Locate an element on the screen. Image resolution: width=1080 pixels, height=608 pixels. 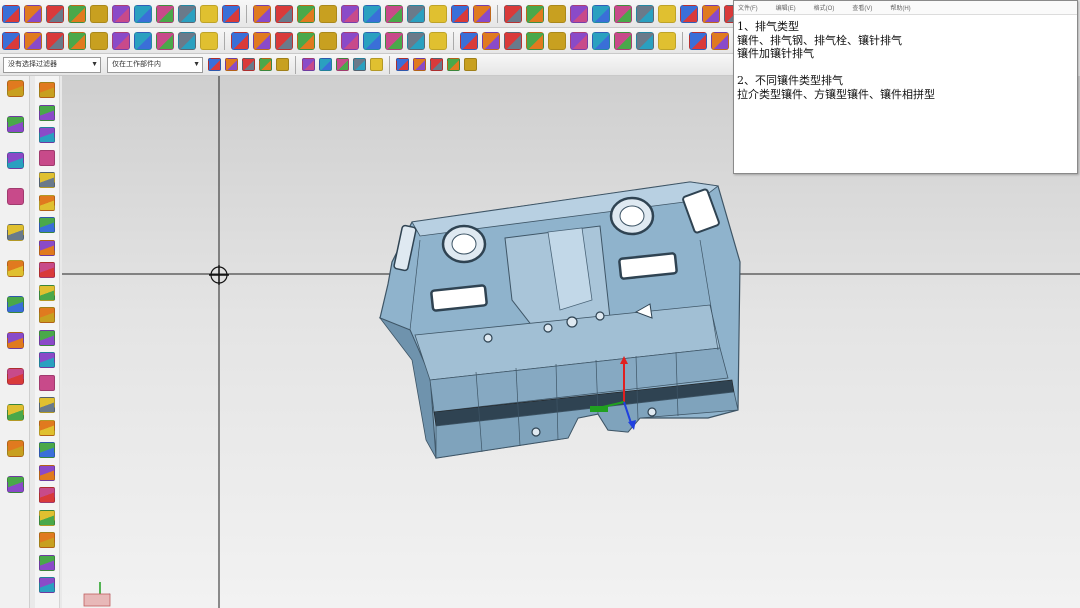
cylinder-icon is located at coordinates (121, 13).